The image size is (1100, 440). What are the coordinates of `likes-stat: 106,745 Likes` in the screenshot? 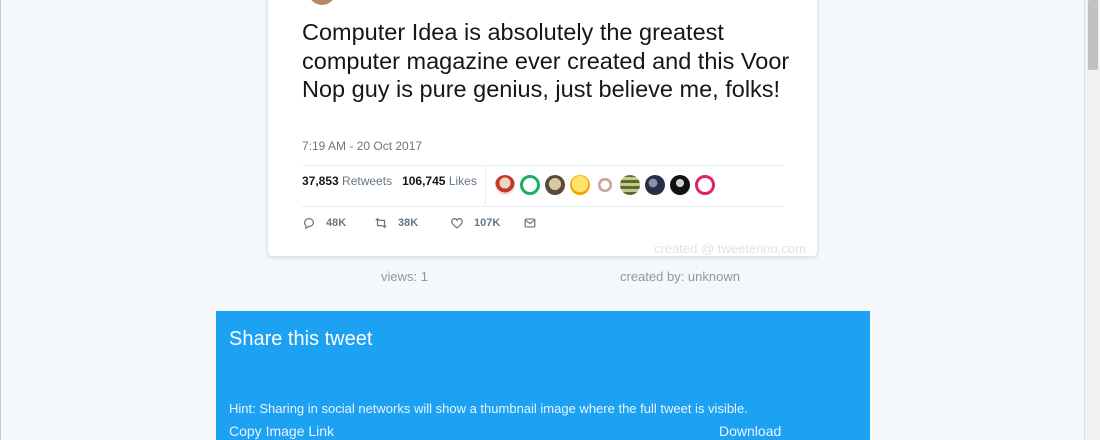 It's located at (439, 181).